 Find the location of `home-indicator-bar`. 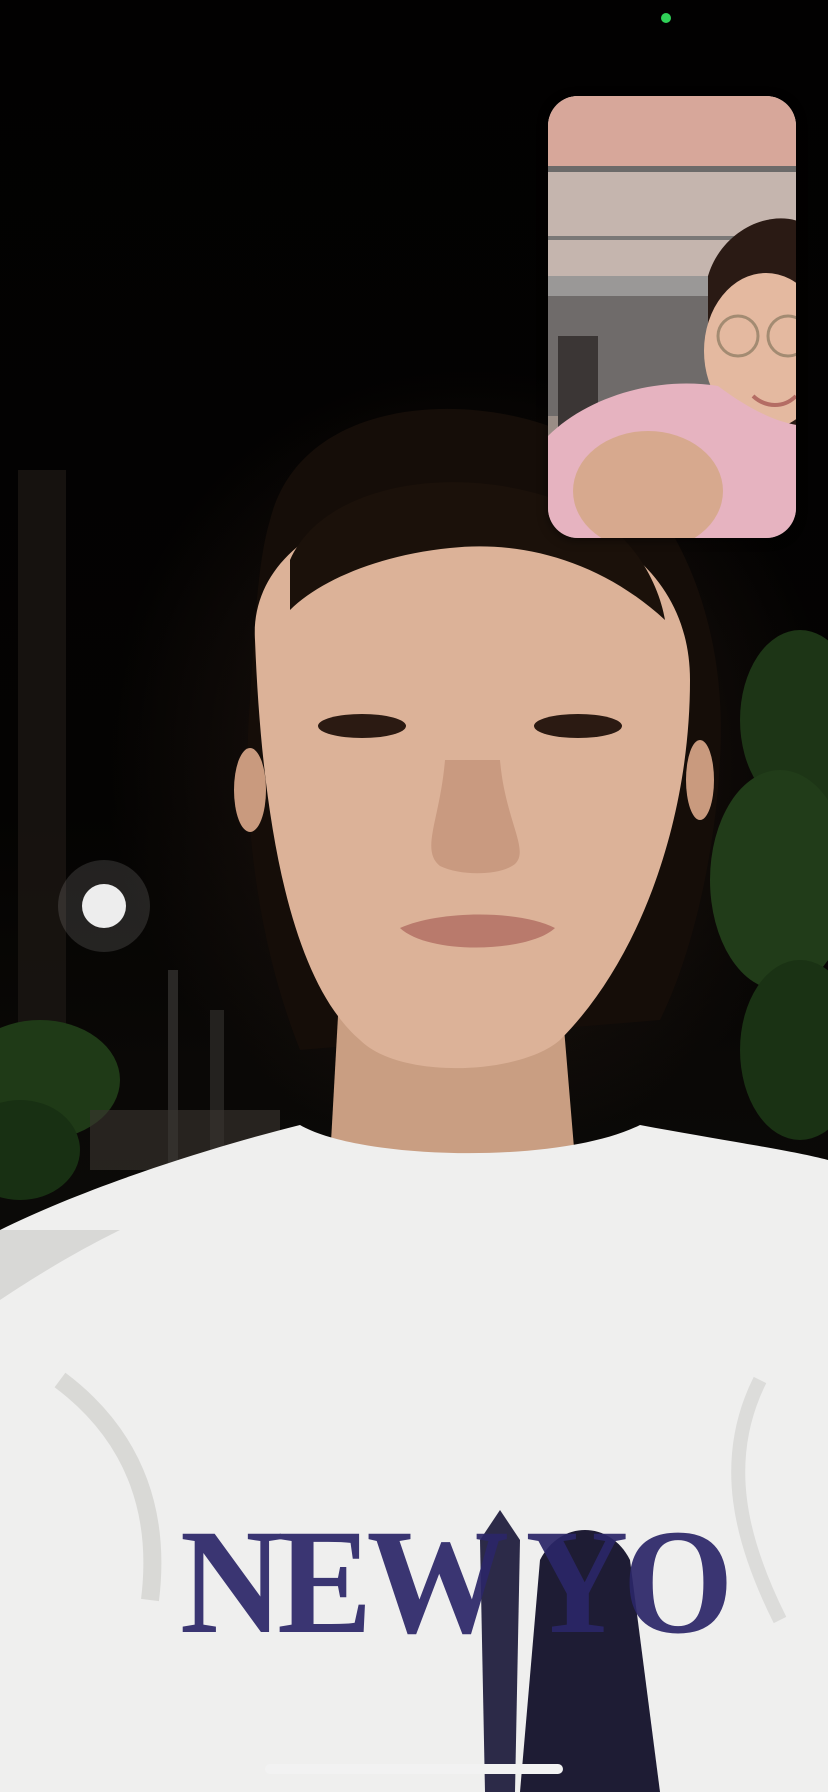

home-indicator-bar is located at coordinates (414, 1769).